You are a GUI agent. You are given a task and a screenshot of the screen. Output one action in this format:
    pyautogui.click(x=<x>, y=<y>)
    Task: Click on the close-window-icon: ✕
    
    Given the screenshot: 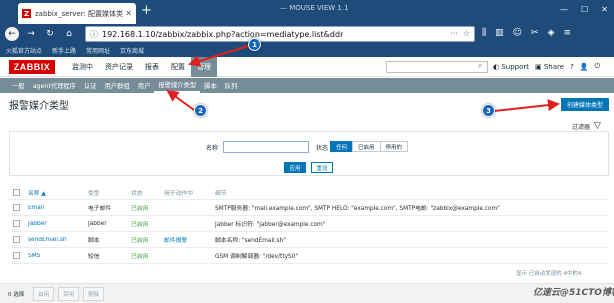 What is the action you would take?
    pyautogui.click(x=604, y=9)
    